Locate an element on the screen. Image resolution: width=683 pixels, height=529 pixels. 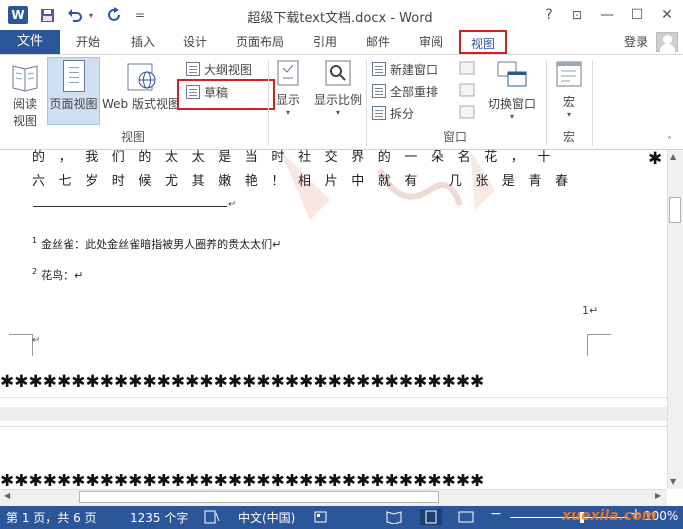
arrange-all-button: 全部重排 is located at coordinates (405, 91).